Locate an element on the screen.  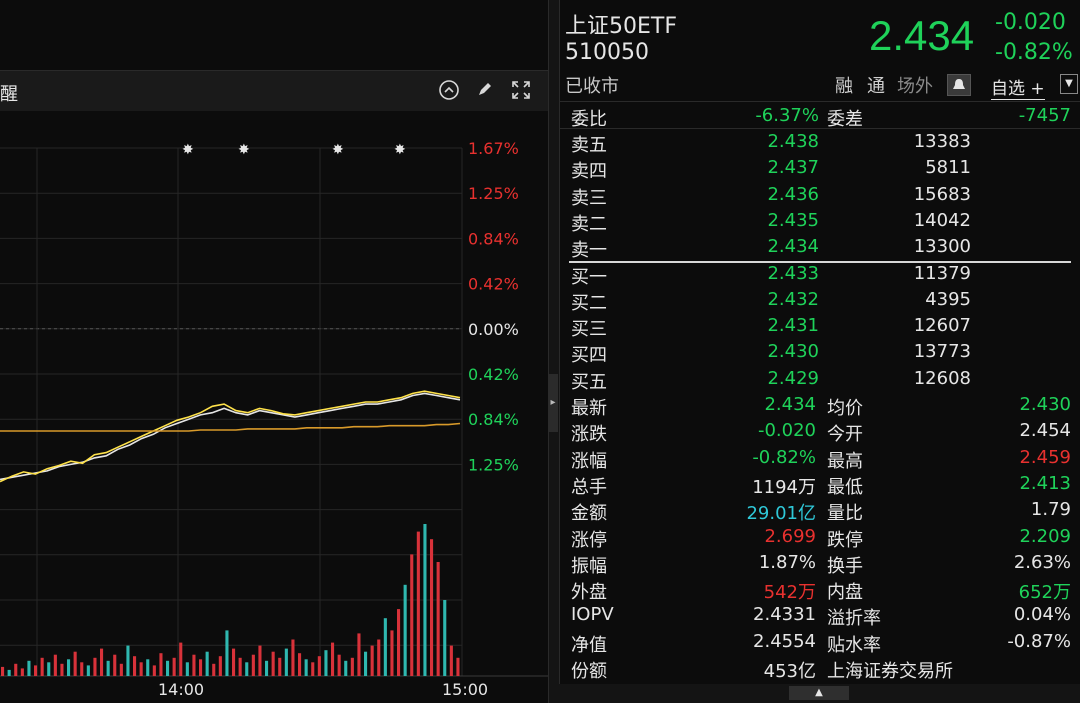
price-change: -0.020 is located at coordinates (1030, 22).